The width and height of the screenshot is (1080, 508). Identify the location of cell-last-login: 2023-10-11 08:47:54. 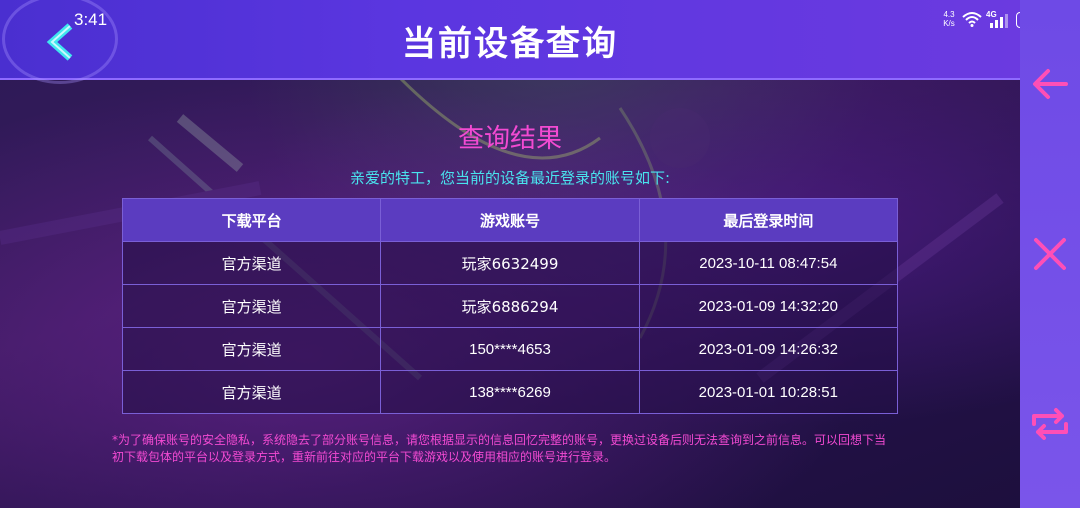
(768, 263).